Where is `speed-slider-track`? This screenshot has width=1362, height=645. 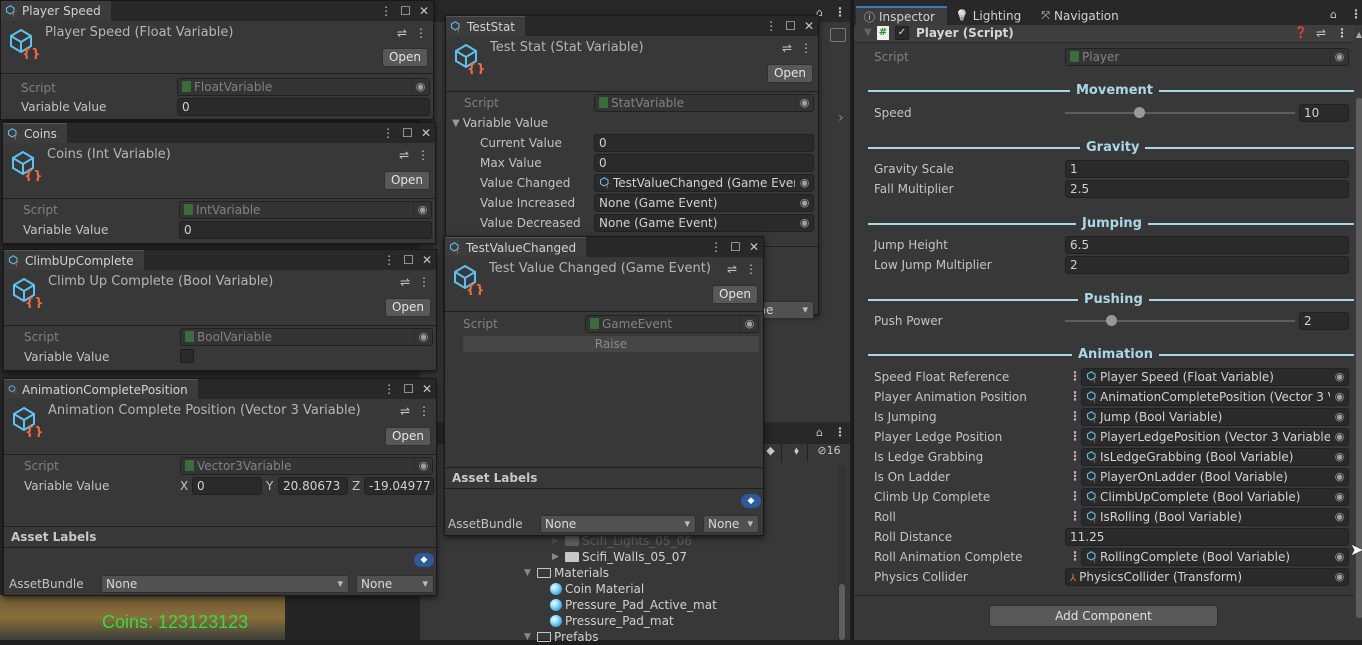 speed-slider-track is located at coordinates (1180, 113).